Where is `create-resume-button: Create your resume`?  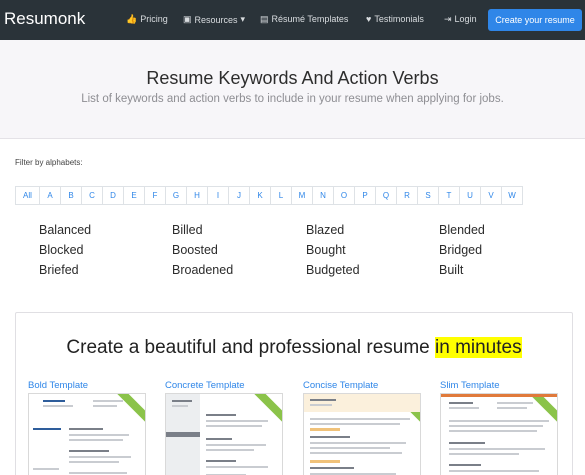 create-resume-button: Create your resume is located at coordinates (535, 20).